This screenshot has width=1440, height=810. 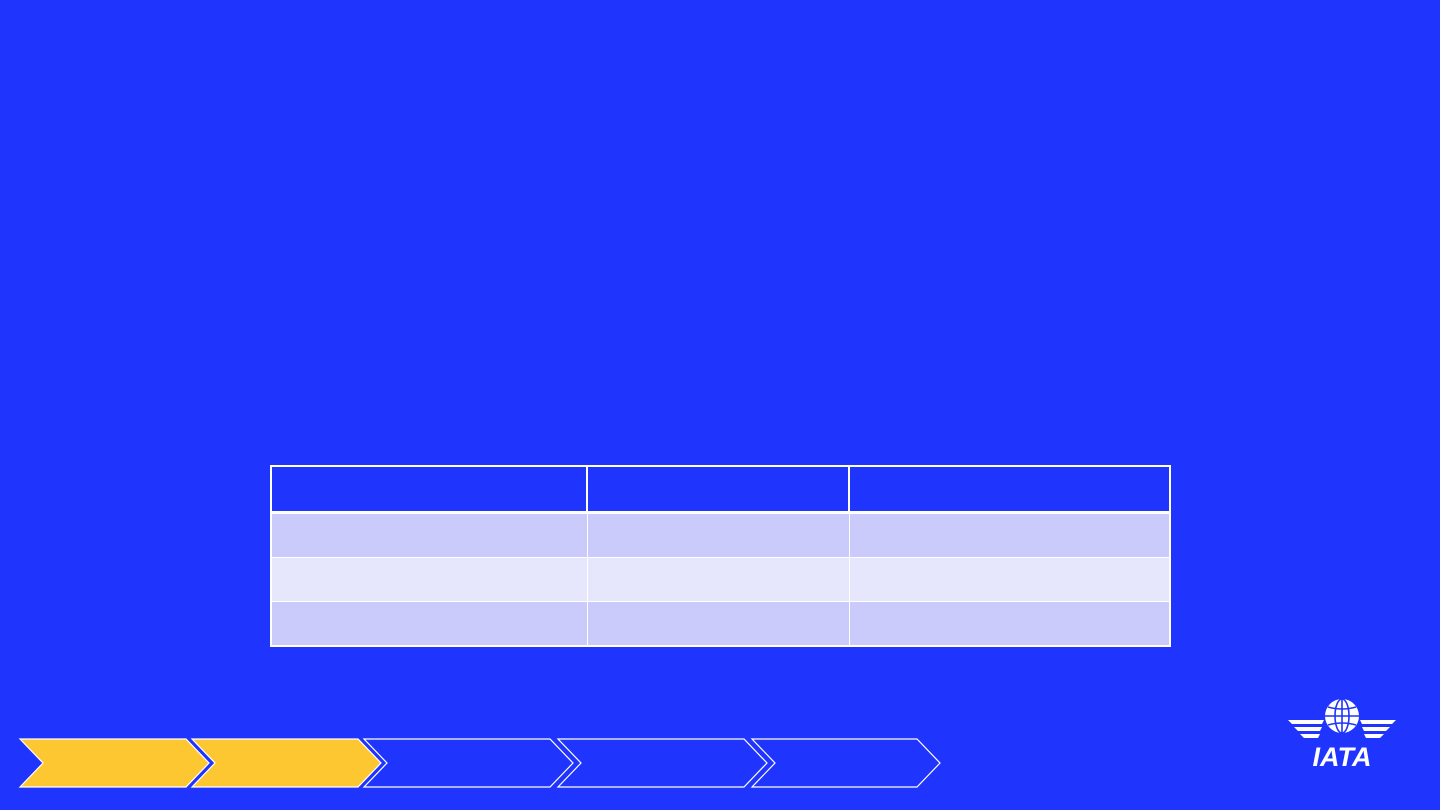 I want to click on table-header-row, so click(x=720, y=489).